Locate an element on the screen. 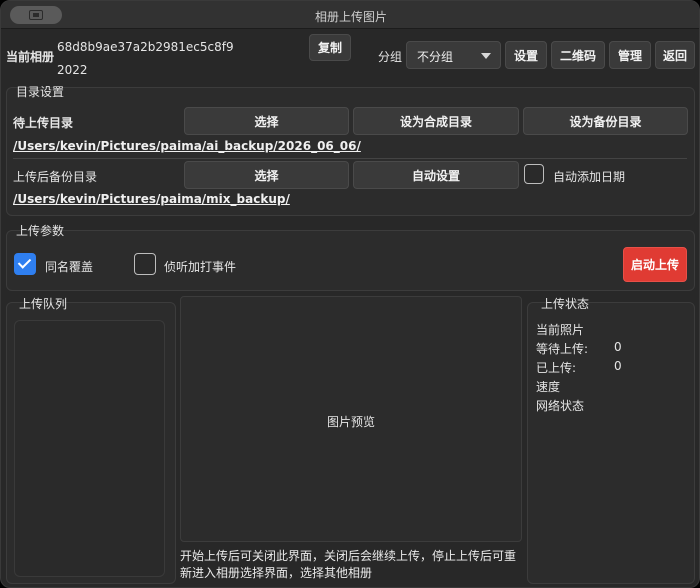 The height and width of the screenshot is (588, 700). group-select: 不分组 is located at coordinates (453, 55).